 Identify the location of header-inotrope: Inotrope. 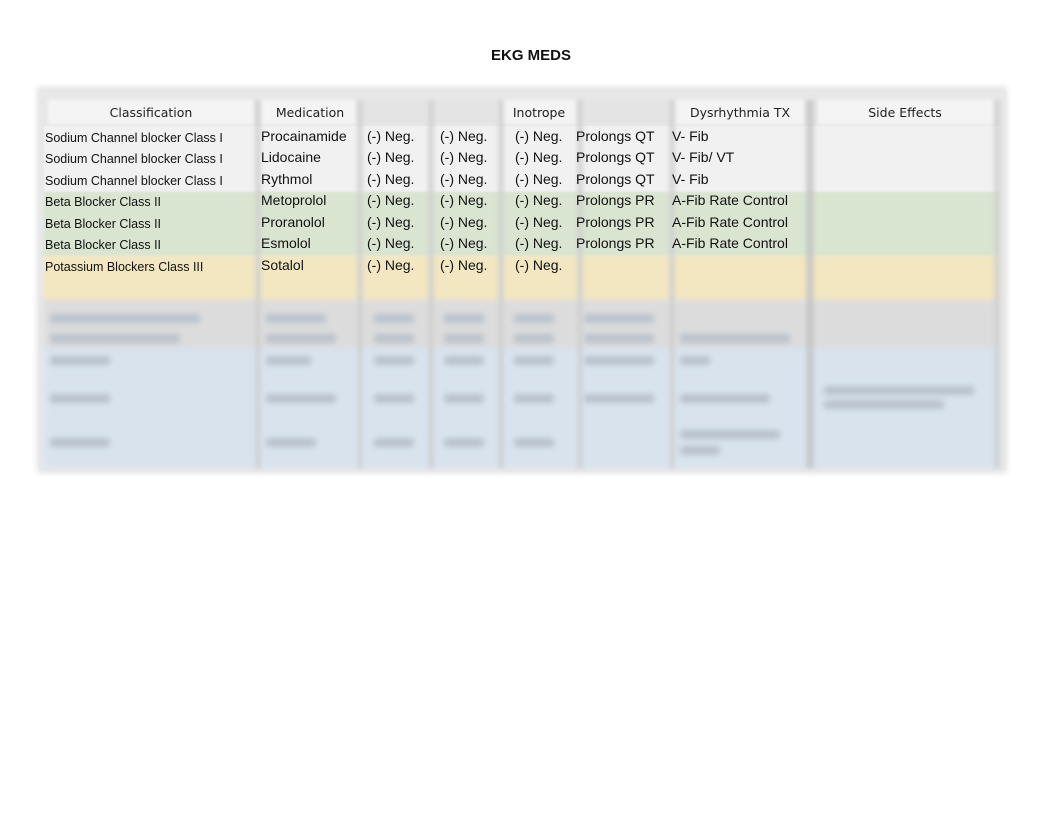
(539, 112).